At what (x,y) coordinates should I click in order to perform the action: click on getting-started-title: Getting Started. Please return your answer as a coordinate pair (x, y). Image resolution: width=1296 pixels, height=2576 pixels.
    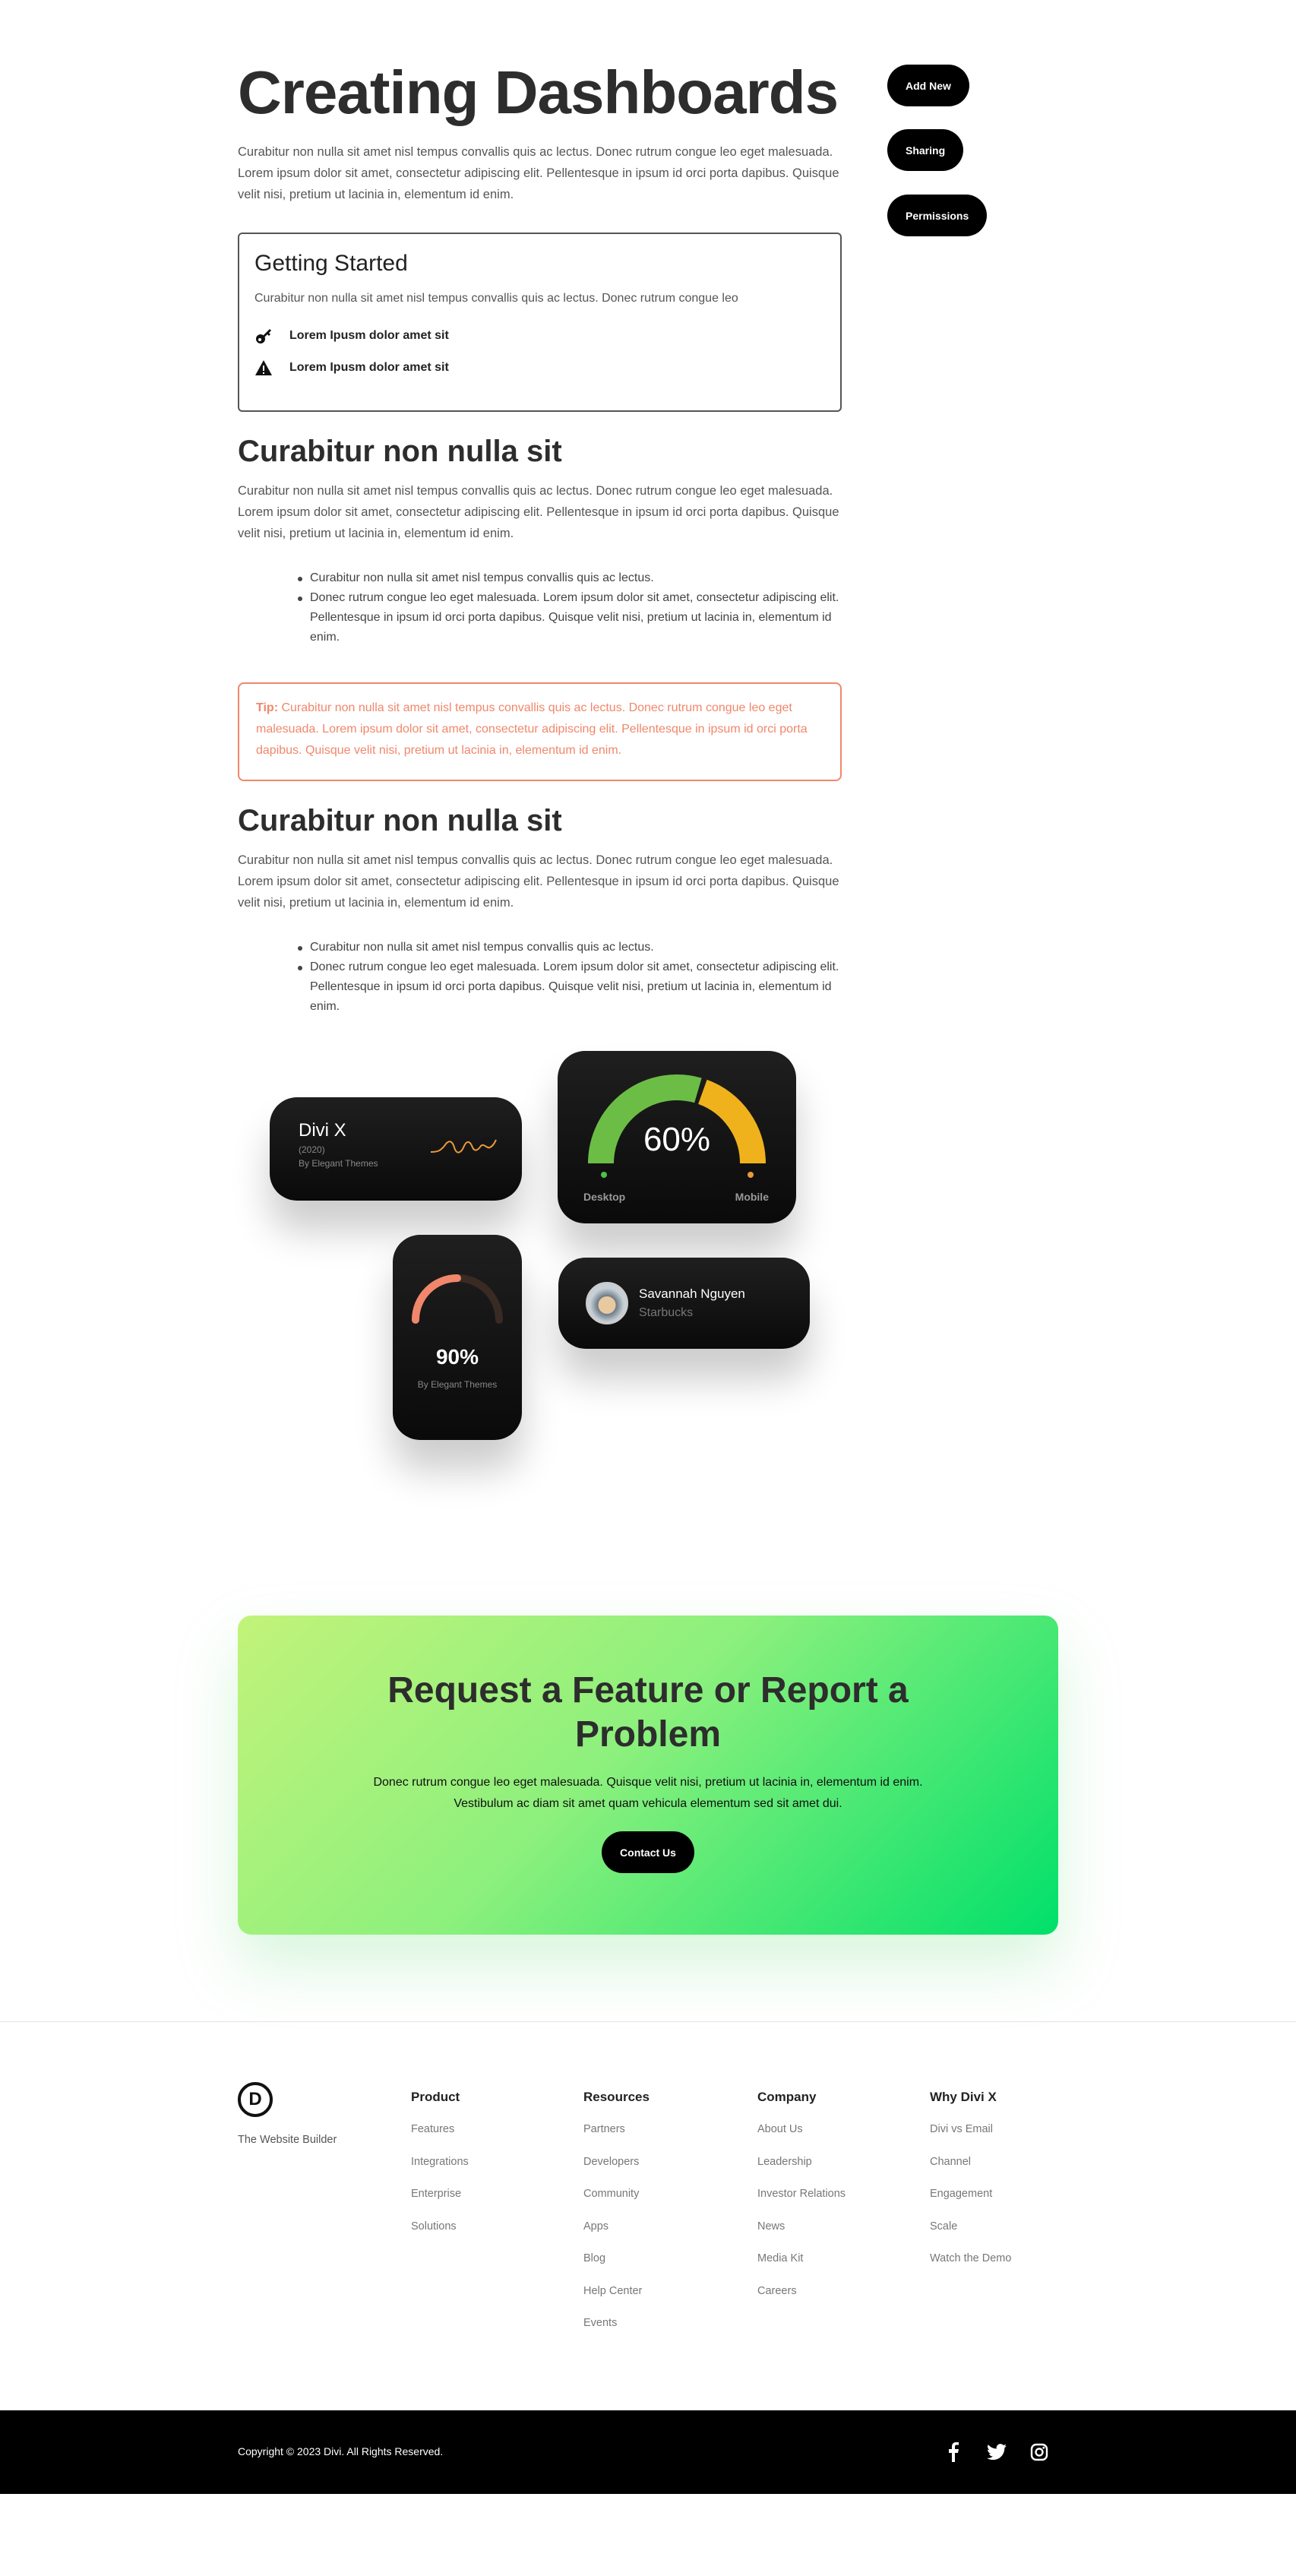
    Looking at the image, I should click on (331, 263).